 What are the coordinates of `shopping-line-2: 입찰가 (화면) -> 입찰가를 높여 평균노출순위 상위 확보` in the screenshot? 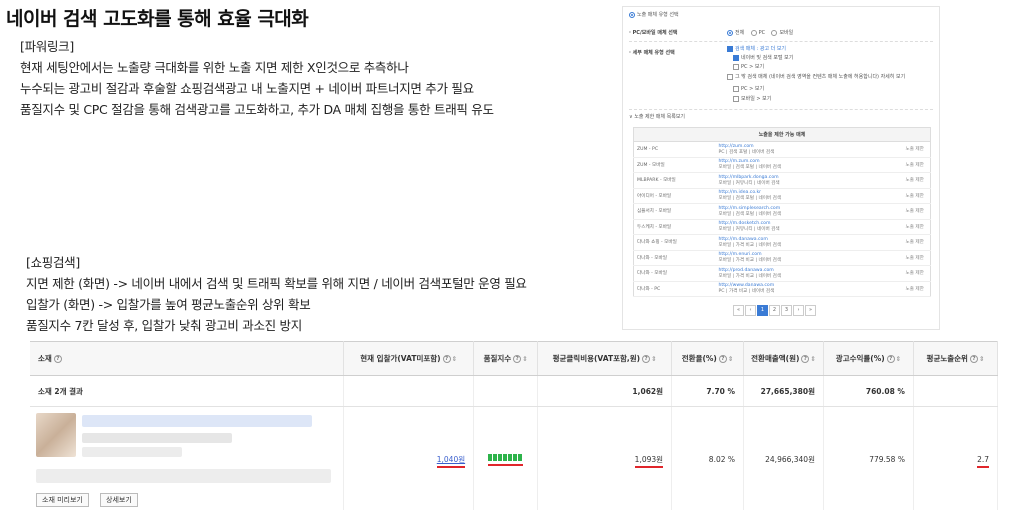 It's located at (168, 304).